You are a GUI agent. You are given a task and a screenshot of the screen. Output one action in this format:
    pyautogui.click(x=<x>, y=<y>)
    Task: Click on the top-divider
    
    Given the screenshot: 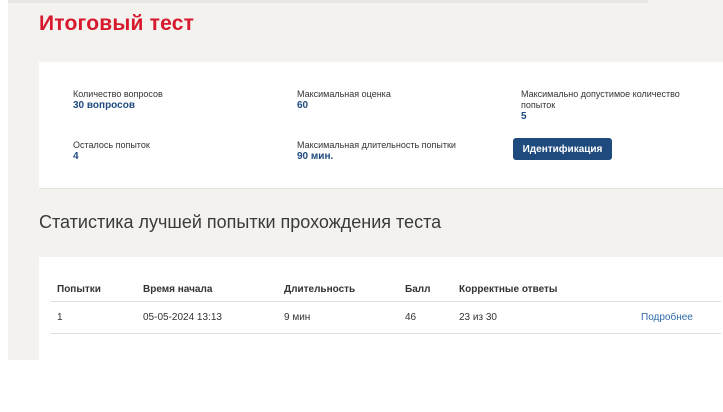 What is the action you would take?
    pyautogui.click(x=328, y=1)
    